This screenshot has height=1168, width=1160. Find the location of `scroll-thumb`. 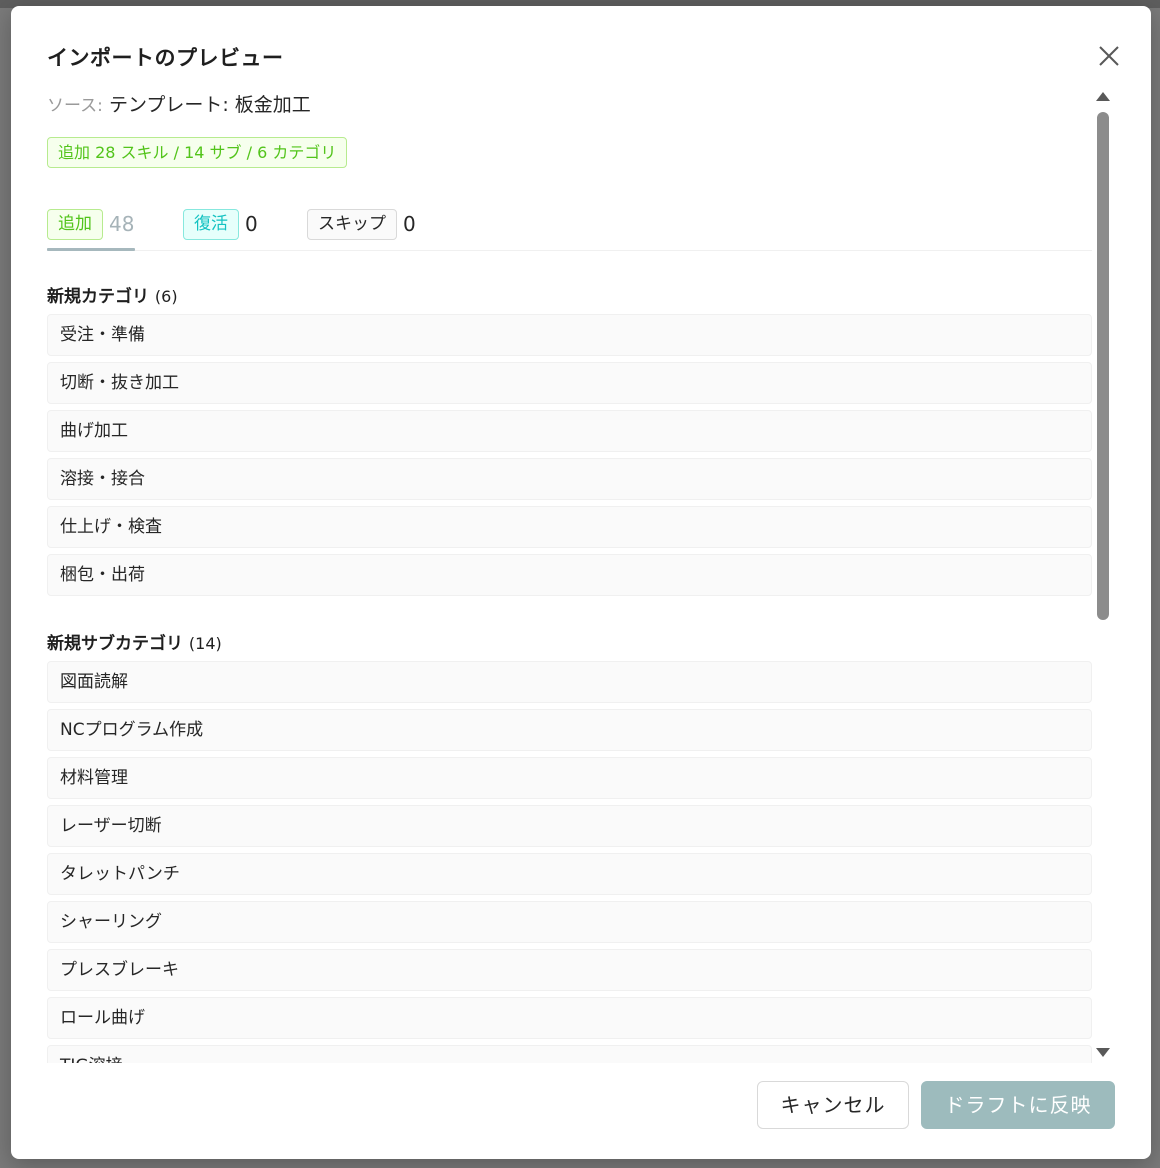

scroll-thumb is located at coordinates (1103, 366).